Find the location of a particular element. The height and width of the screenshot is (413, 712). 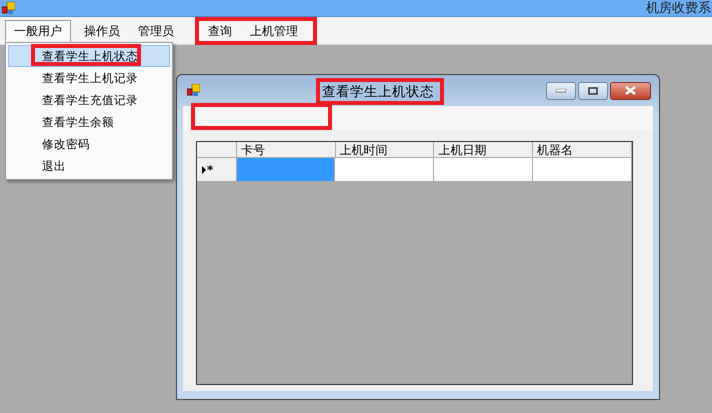

minimize-button is located at coordinates (561, 91).